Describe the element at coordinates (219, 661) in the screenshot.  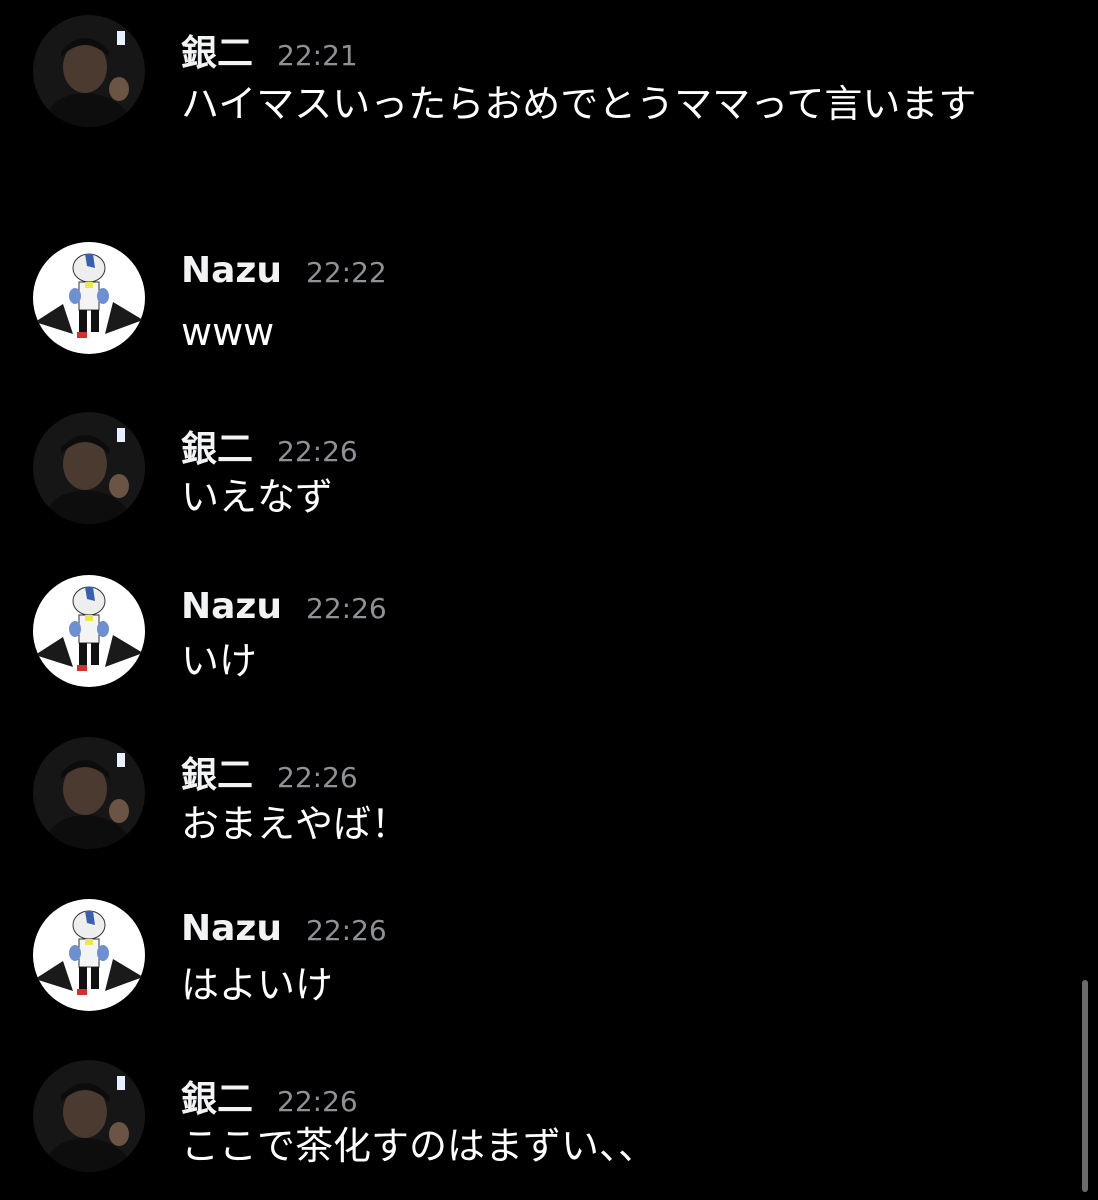
I see `message-content: いけ` at that location.